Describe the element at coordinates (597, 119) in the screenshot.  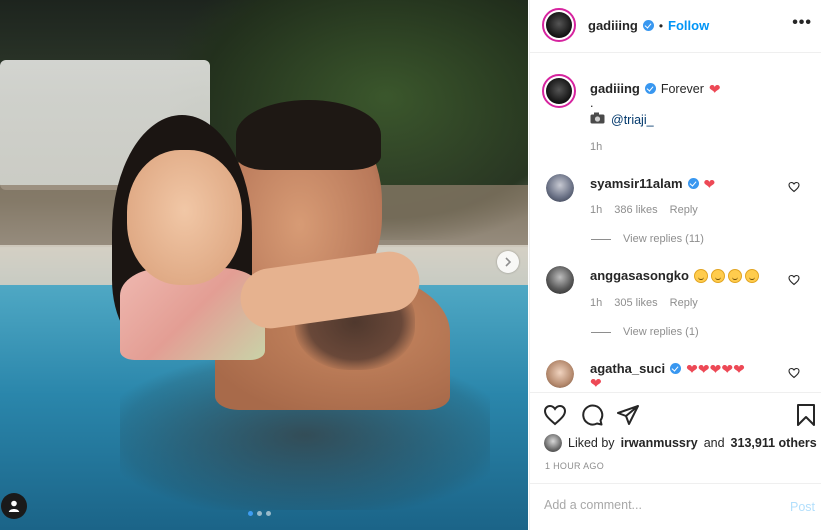
I see `camera-icon` at that location.